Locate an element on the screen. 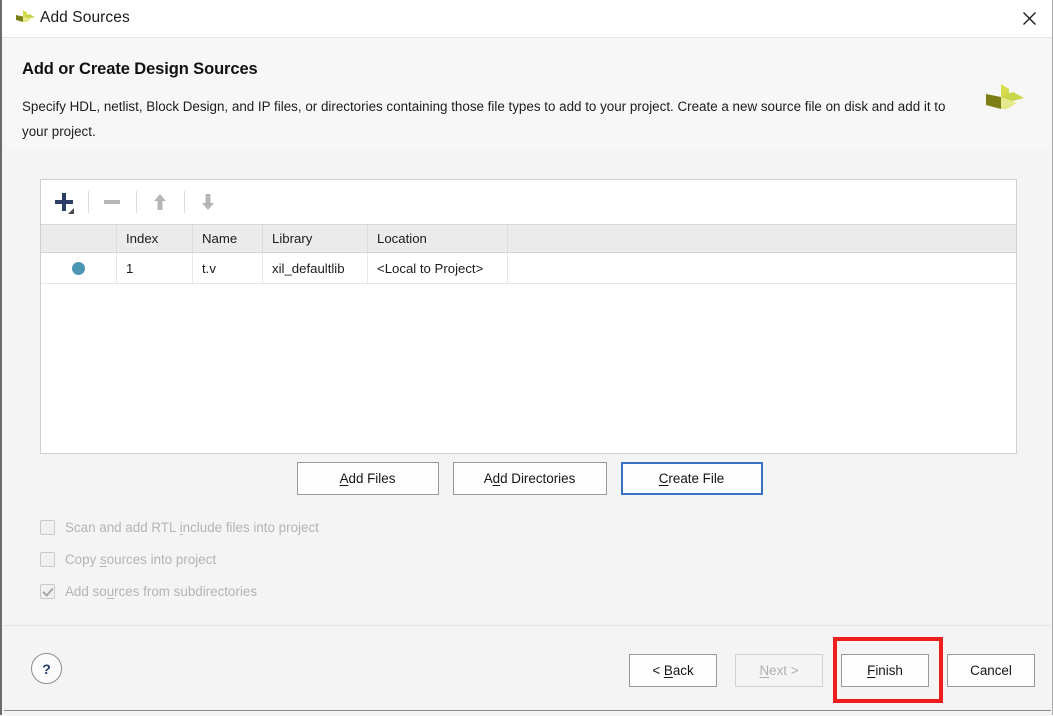  table-header-row: Index Name Library Location is located at coordinates (528, 239).